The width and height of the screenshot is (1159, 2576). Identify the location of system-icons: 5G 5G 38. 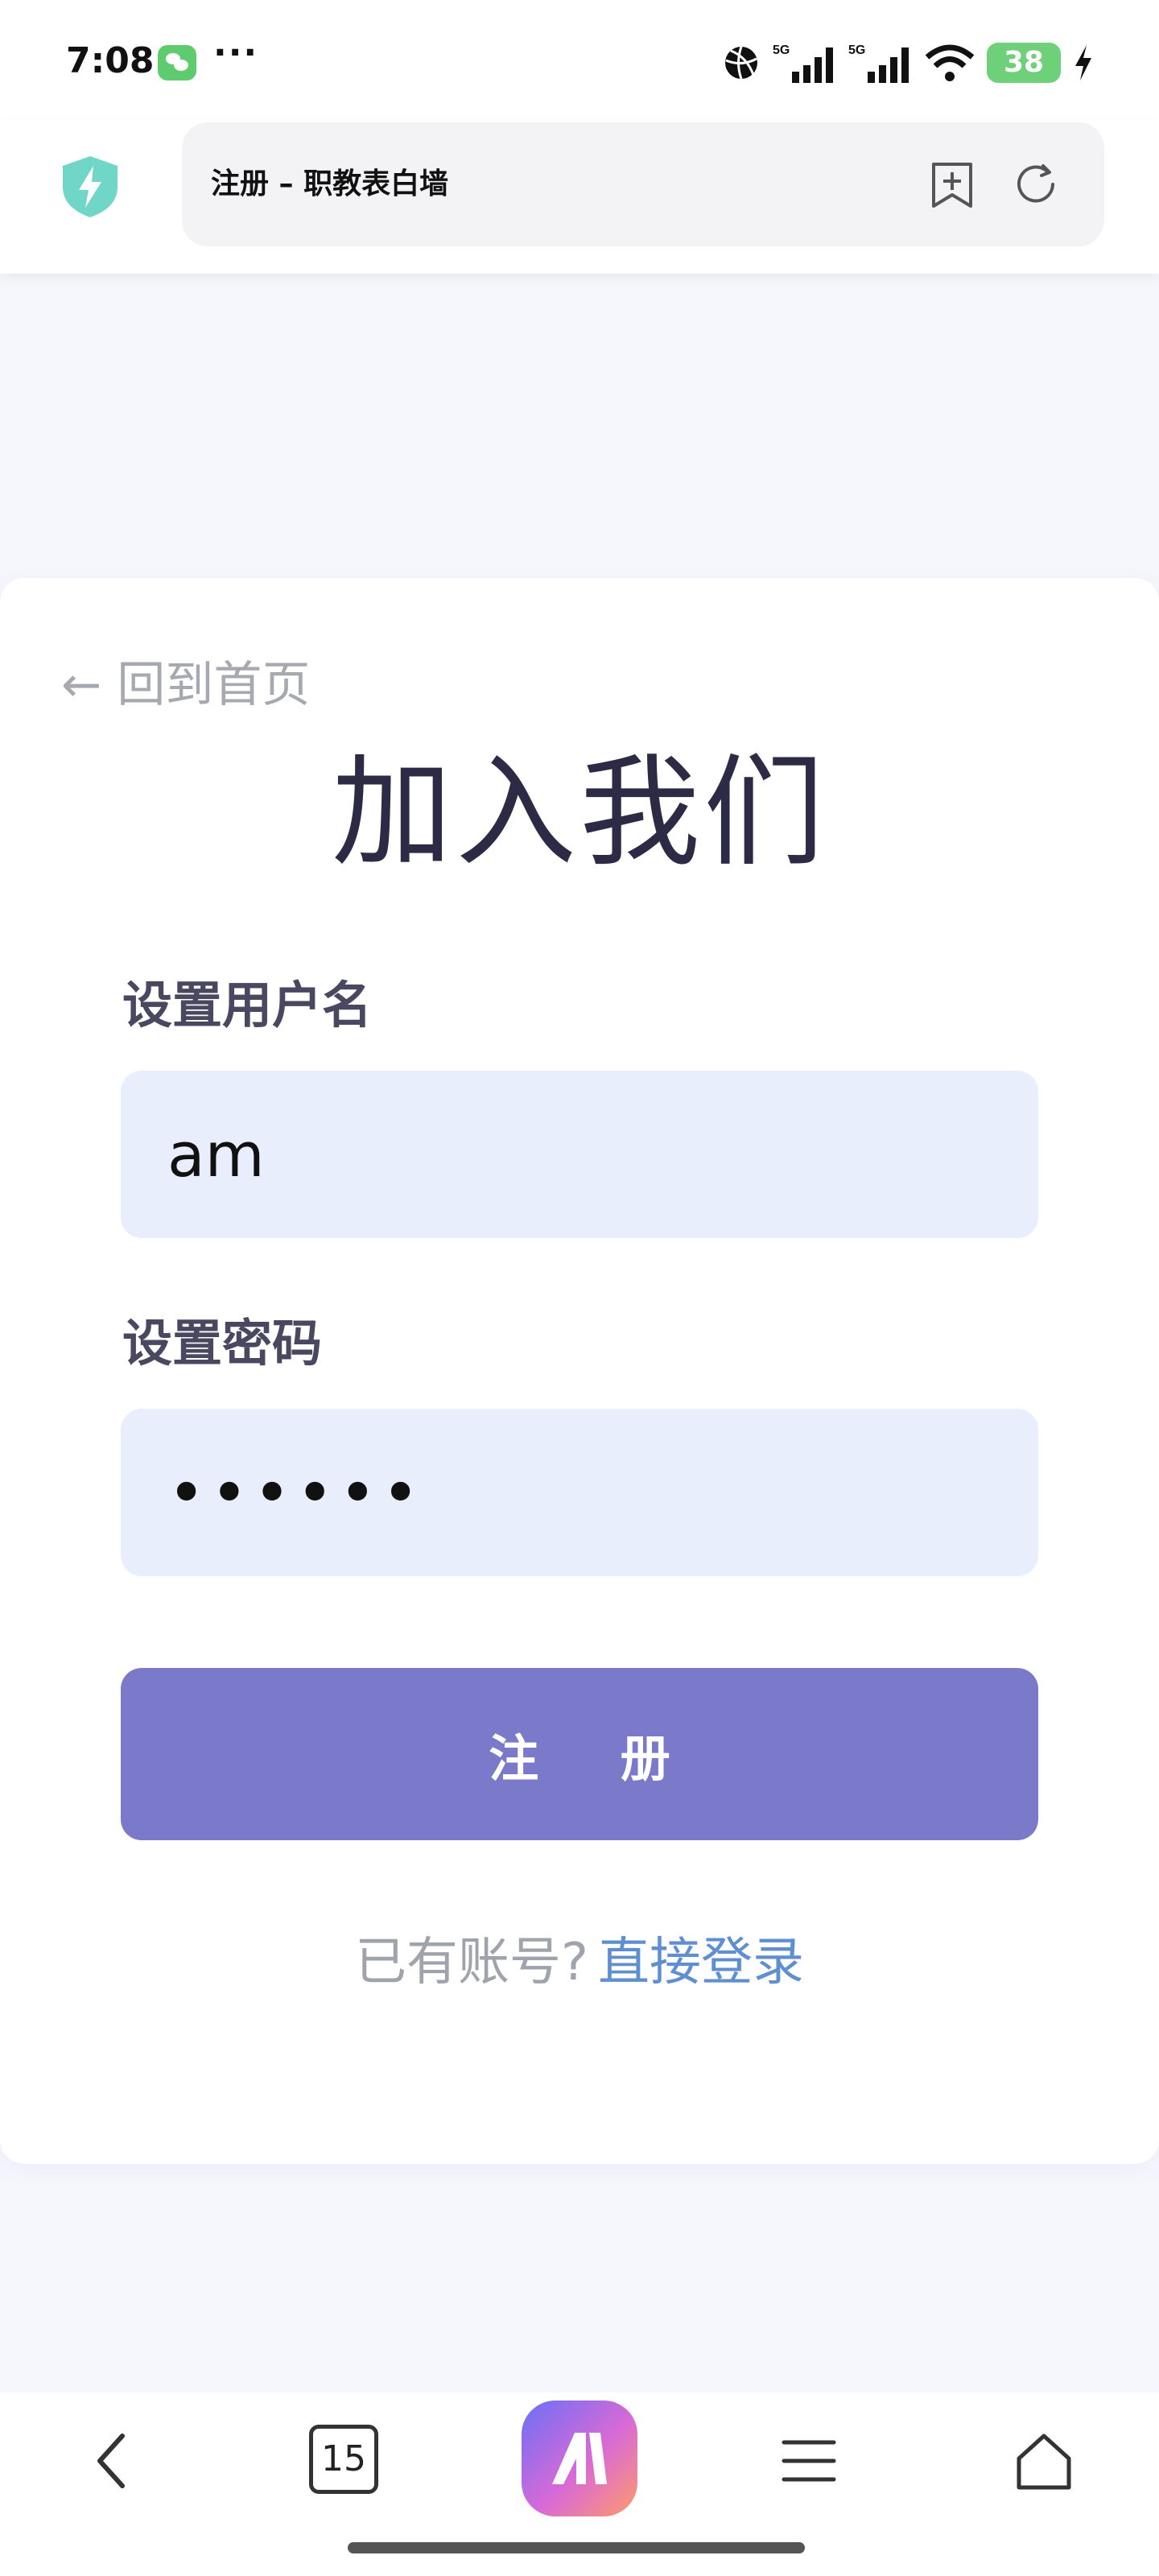
(908, 63).